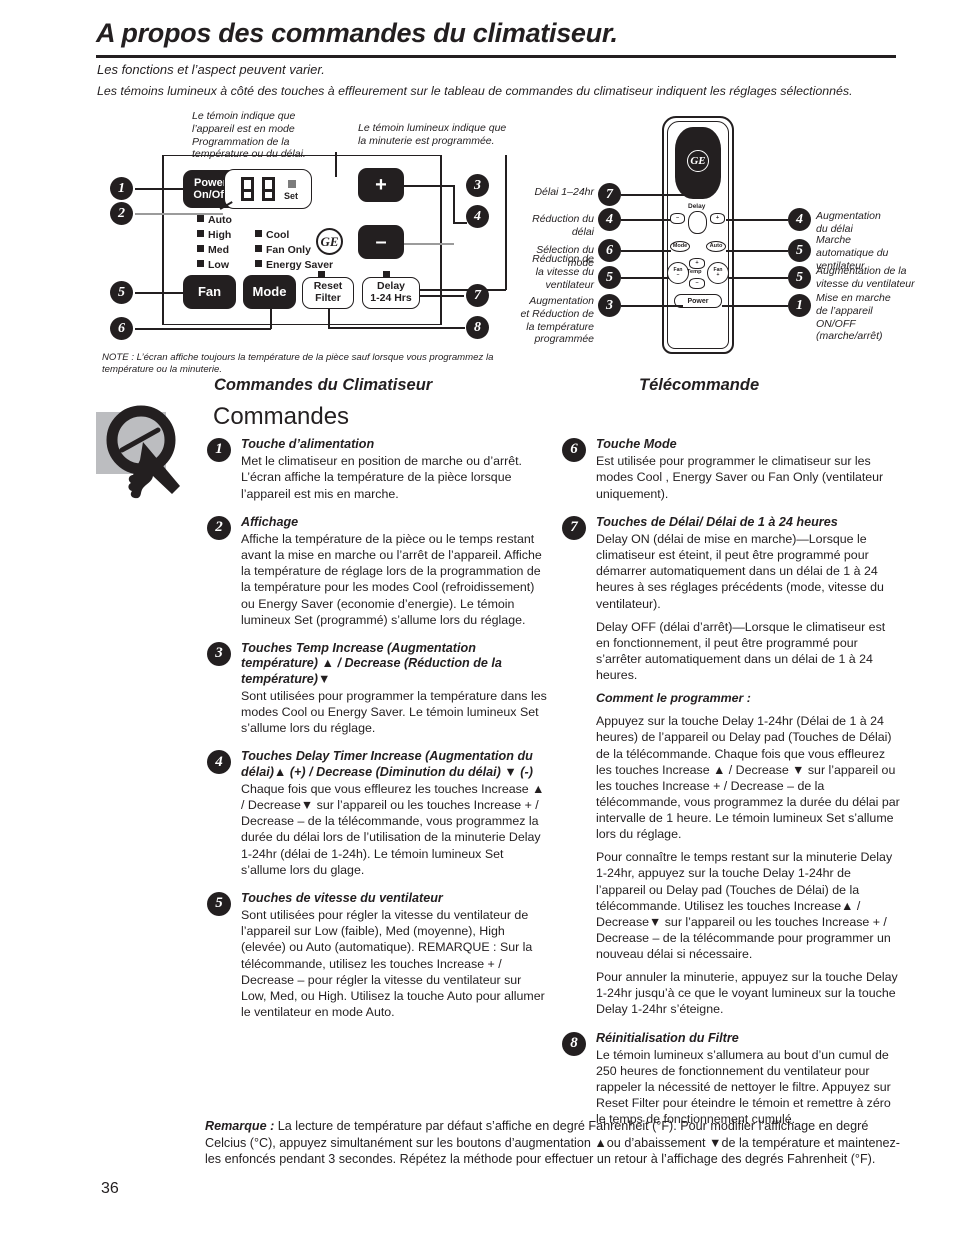 This screenshot has height=1235, width=954. What do you see at coordinates (278, 235) in the screenshot?
I see `indicator-label-cool: Cool` at bounding box center [278, 235].